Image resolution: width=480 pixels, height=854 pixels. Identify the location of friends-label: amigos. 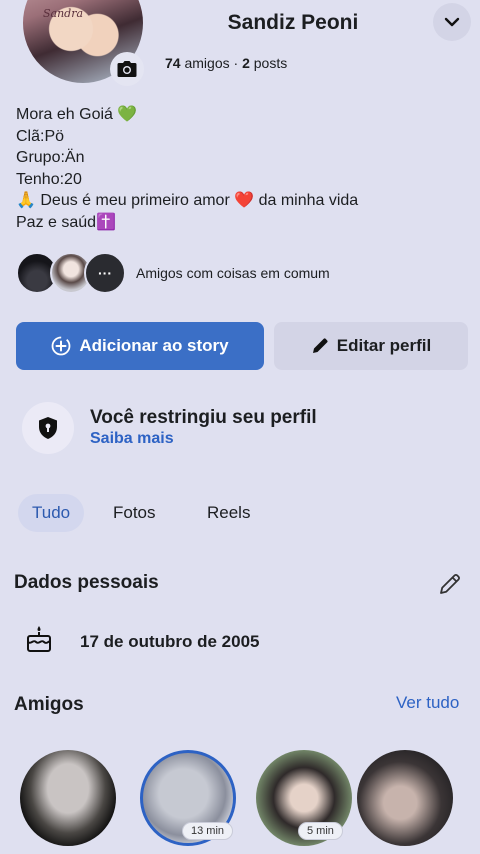
(206, 63).